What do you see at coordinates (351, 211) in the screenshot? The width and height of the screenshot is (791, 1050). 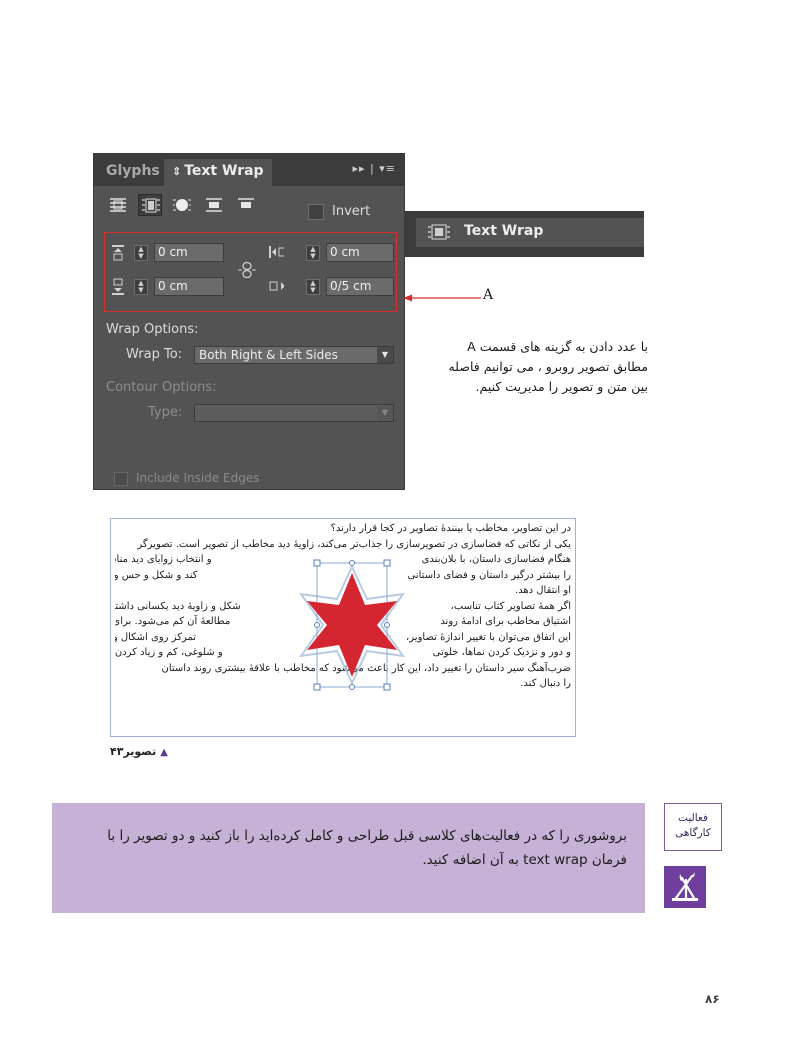 I see `invert-label: Invert` at bounding box center [351, 211].